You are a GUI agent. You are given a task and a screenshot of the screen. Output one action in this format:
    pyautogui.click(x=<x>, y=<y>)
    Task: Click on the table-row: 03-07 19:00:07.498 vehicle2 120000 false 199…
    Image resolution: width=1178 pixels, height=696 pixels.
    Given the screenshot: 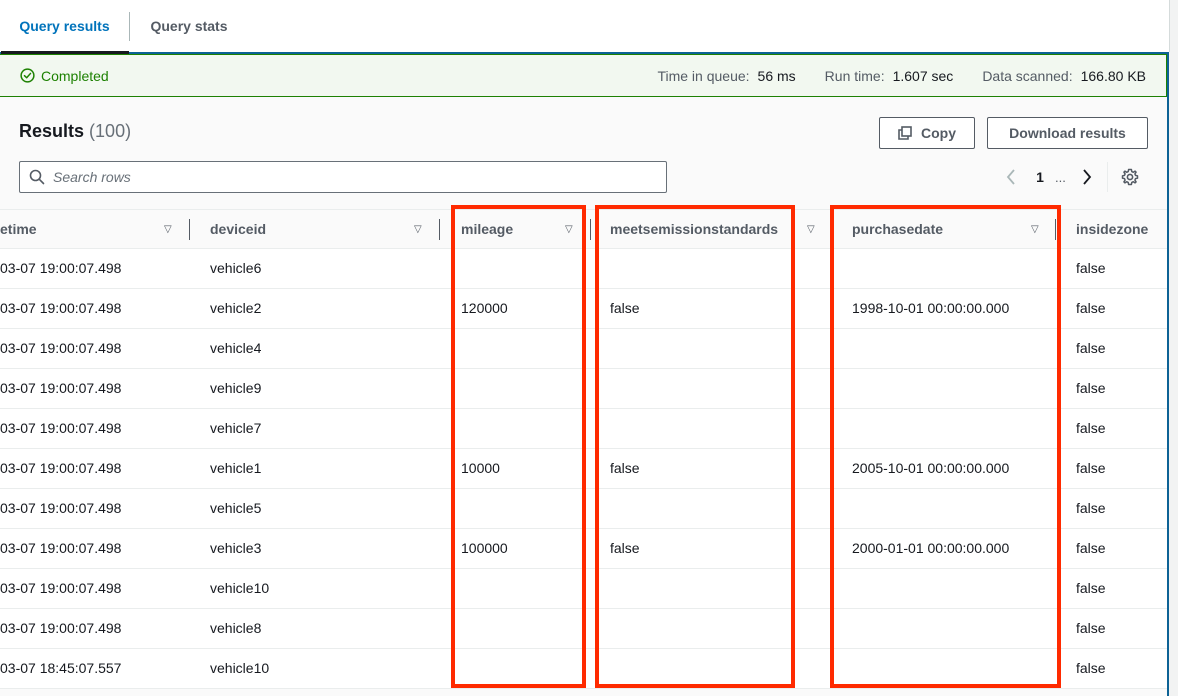 What is the action you would take?
    pyautogui.click(x=583, y=309)
    